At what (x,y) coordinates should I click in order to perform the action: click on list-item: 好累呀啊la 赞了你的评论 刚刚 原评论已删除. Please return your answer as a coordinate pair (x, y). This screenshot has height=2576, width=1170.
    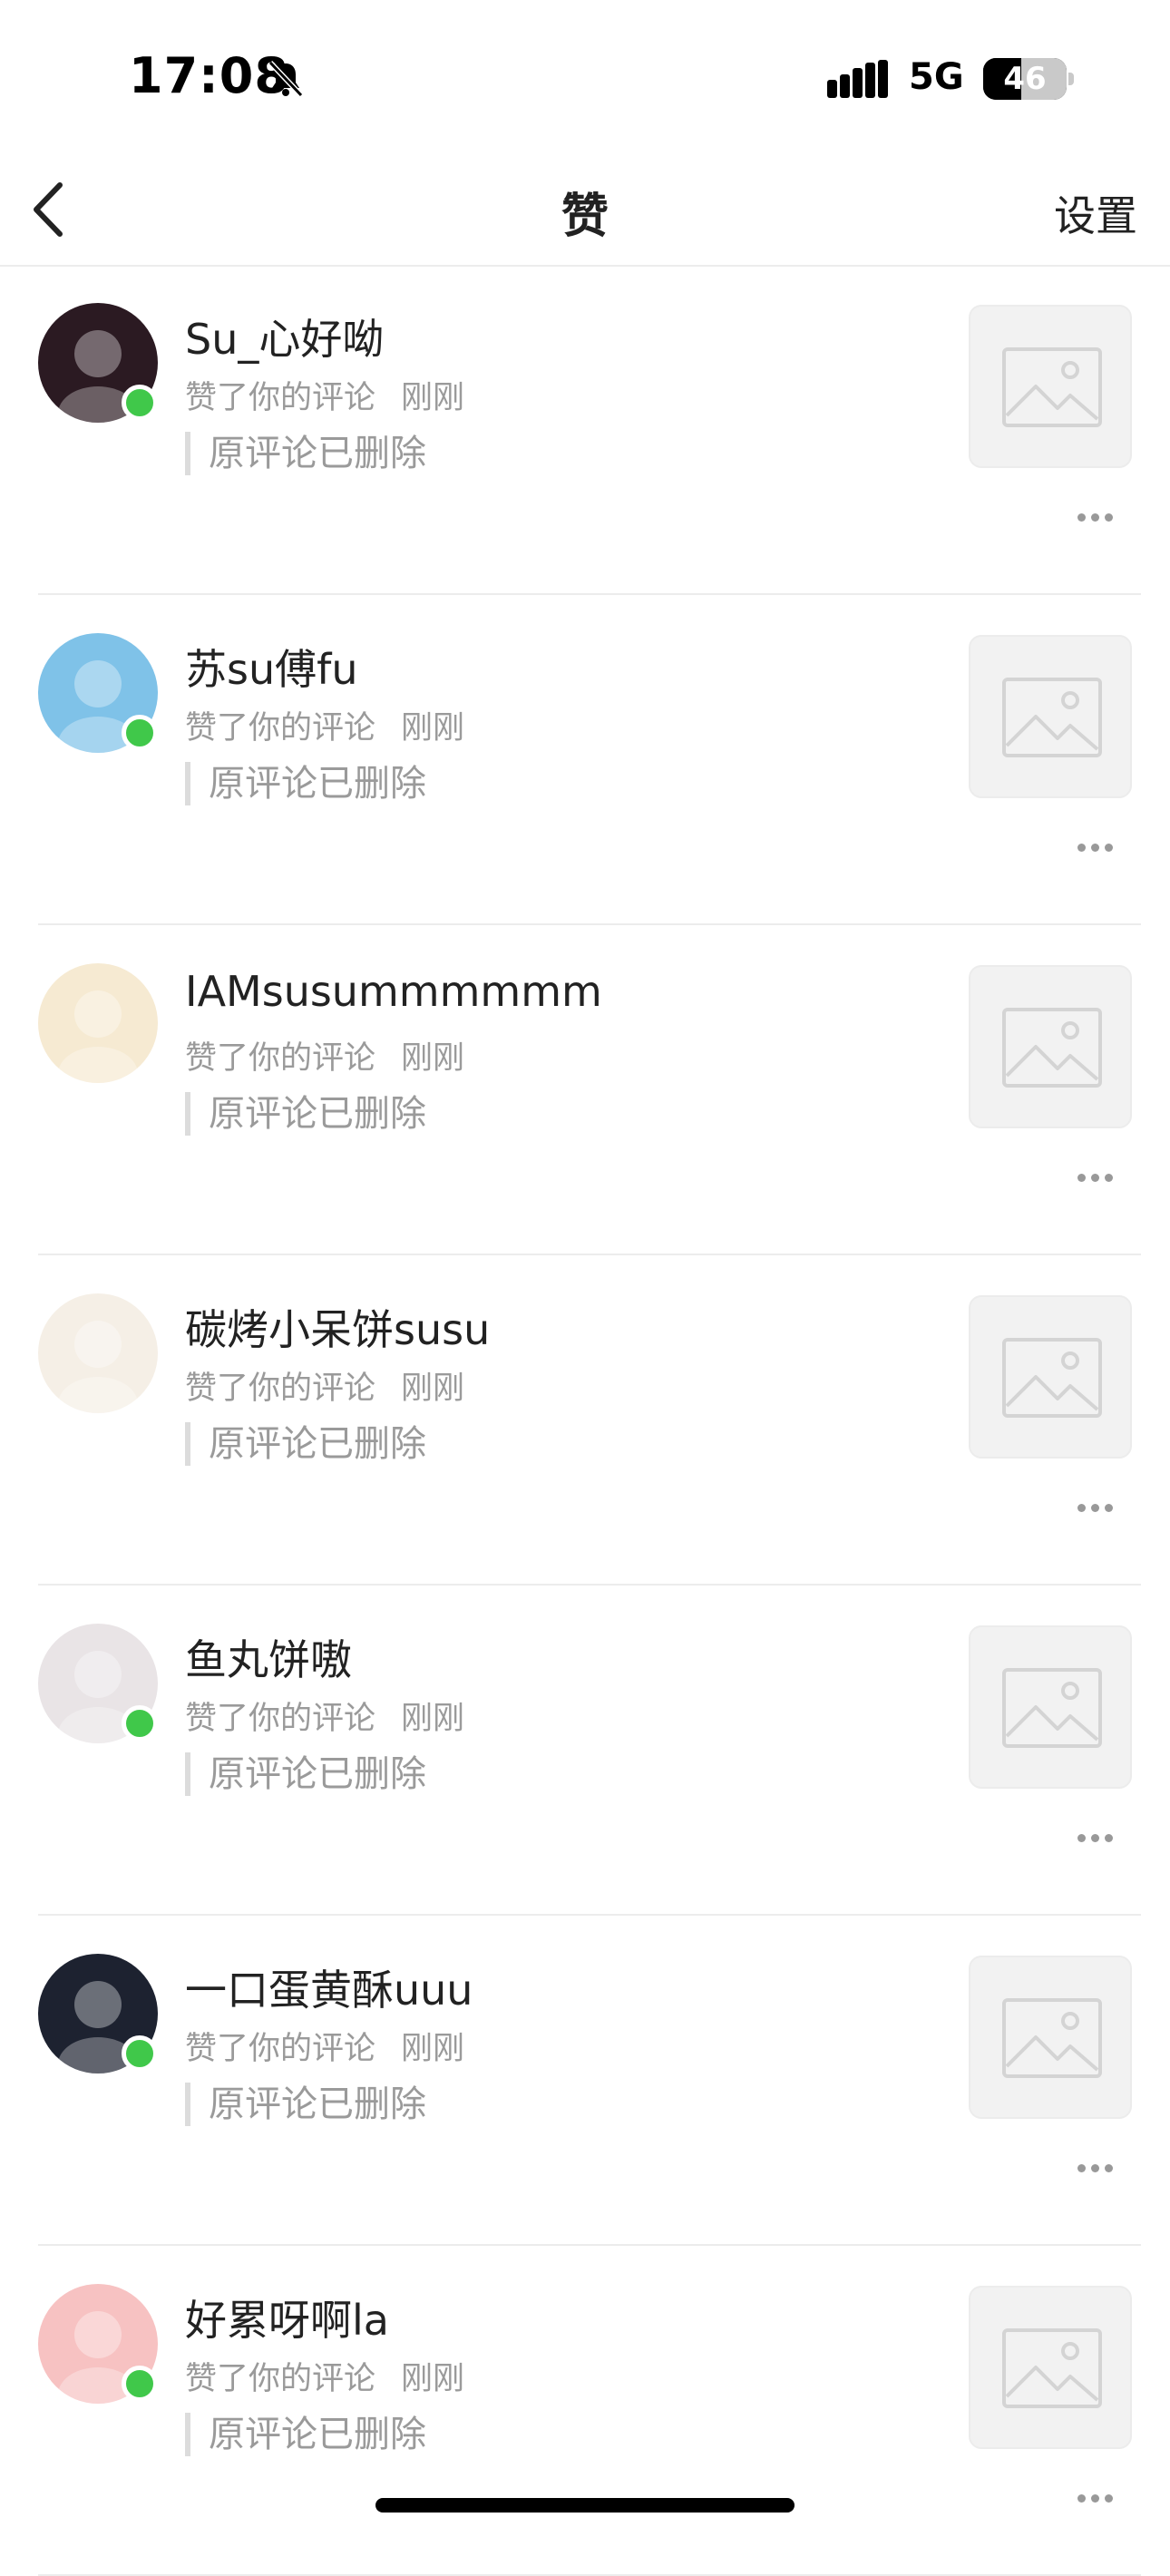
    Looking at the image, I should click on (585, 2411).